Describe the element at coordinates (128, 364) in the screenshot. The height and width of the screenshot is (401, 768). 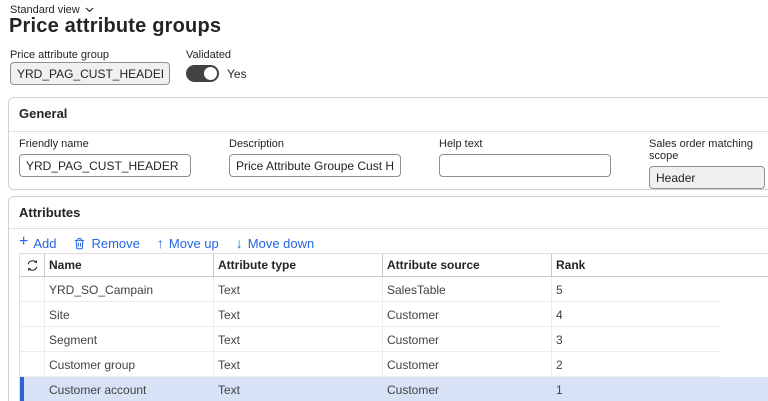
I see `cell-name: Customer group` at that location.